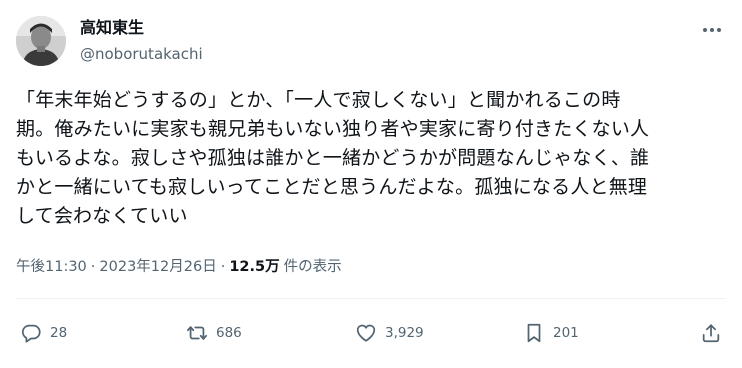  Describe the element at coordinates (404, 333) in the screenshot. I see `like-count: 3,929` at that location.